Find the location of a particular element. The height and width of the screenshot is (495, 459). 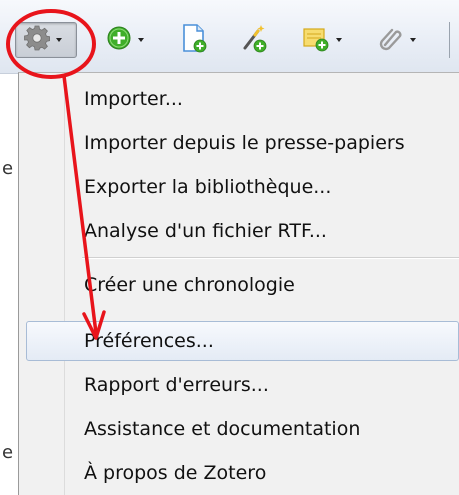

toolbar is located at coordinates (229, 37).